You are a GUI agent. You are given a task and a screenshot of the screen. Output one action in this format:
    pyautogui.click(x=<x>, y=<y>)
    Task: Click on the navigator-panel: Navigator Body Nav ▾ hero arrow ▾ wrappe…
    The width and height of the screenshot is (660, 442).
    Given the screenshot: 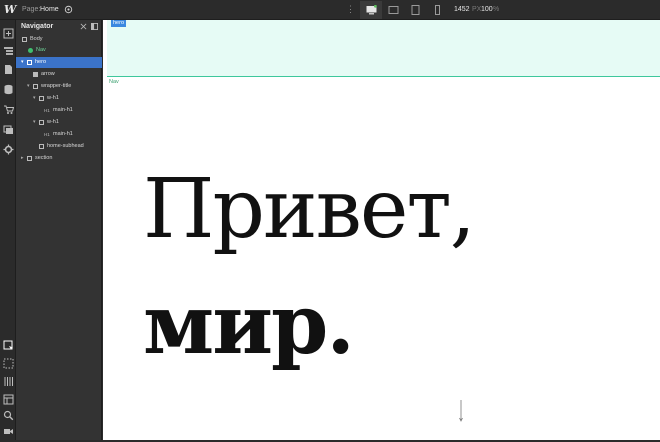 What is the action you would take?
    pyautogui.click(x=59, y=230)
    